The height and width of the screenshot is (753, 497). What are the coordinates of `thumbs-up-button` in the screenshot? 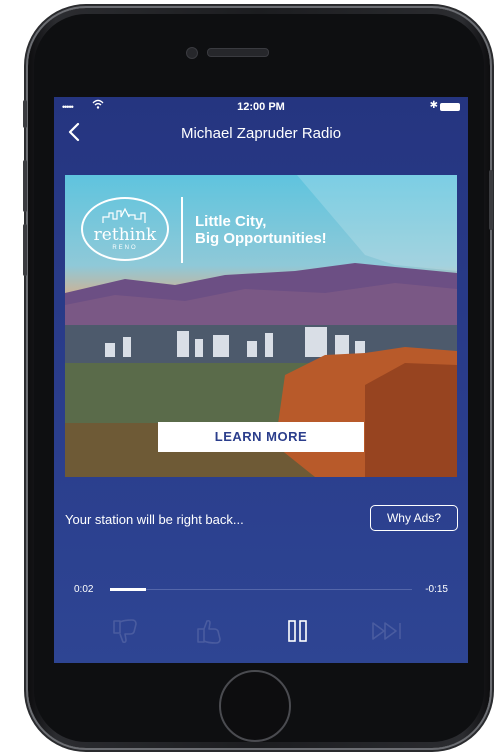 It's located at (212, 632).